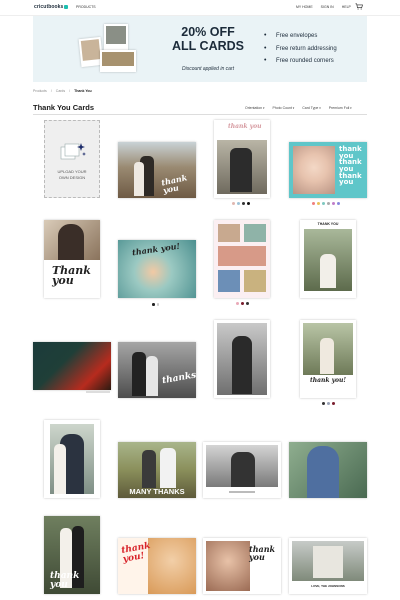  What do you see at coordinates (72, 177) in the screenshot?
I see `upload-label-line2: OWN DESIGN` at bounding box center [72, 177].